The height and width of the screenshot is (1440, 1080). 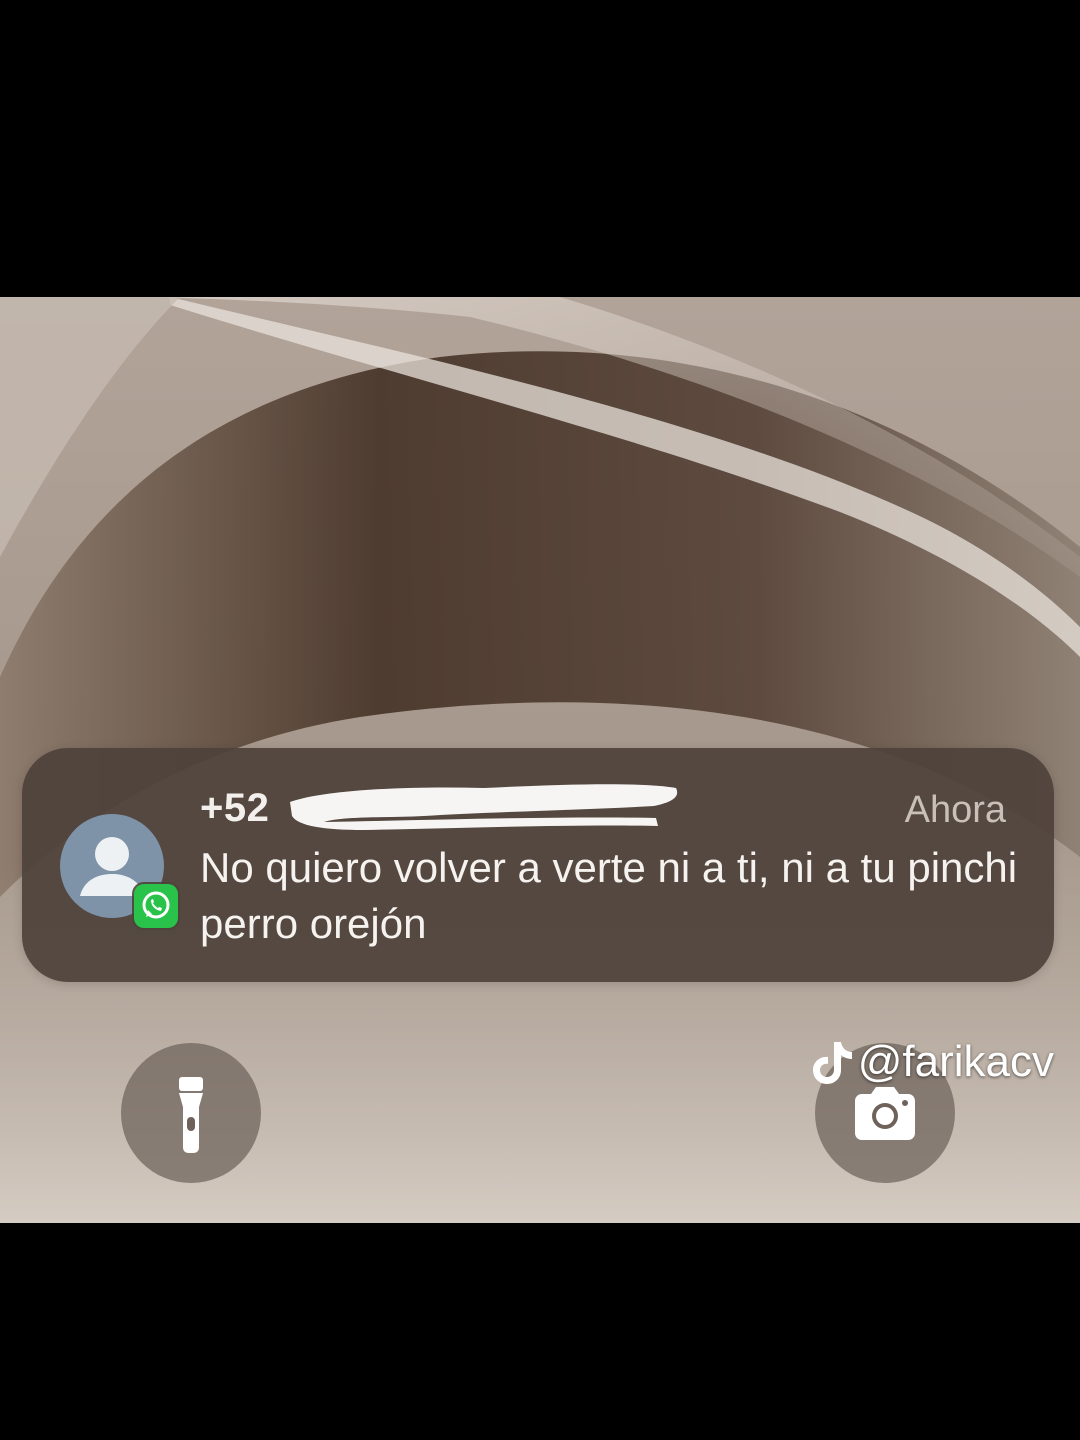 What do you see at coordinates (484, 807) in the screenshot?
I see `redaction-scribble` at bounding box center [484, 807].